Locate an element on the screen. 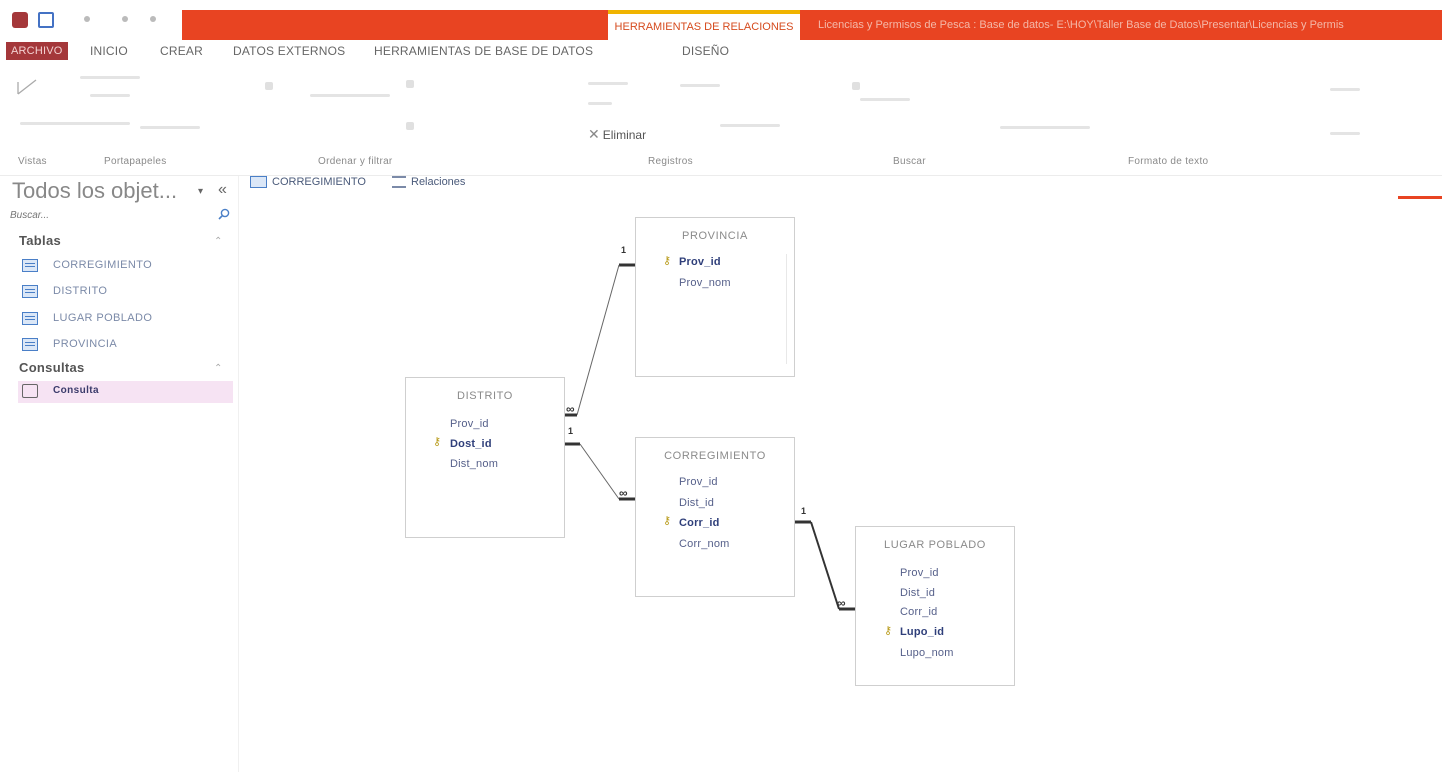  customize-qat-icon is located at coordinates (153, 19).